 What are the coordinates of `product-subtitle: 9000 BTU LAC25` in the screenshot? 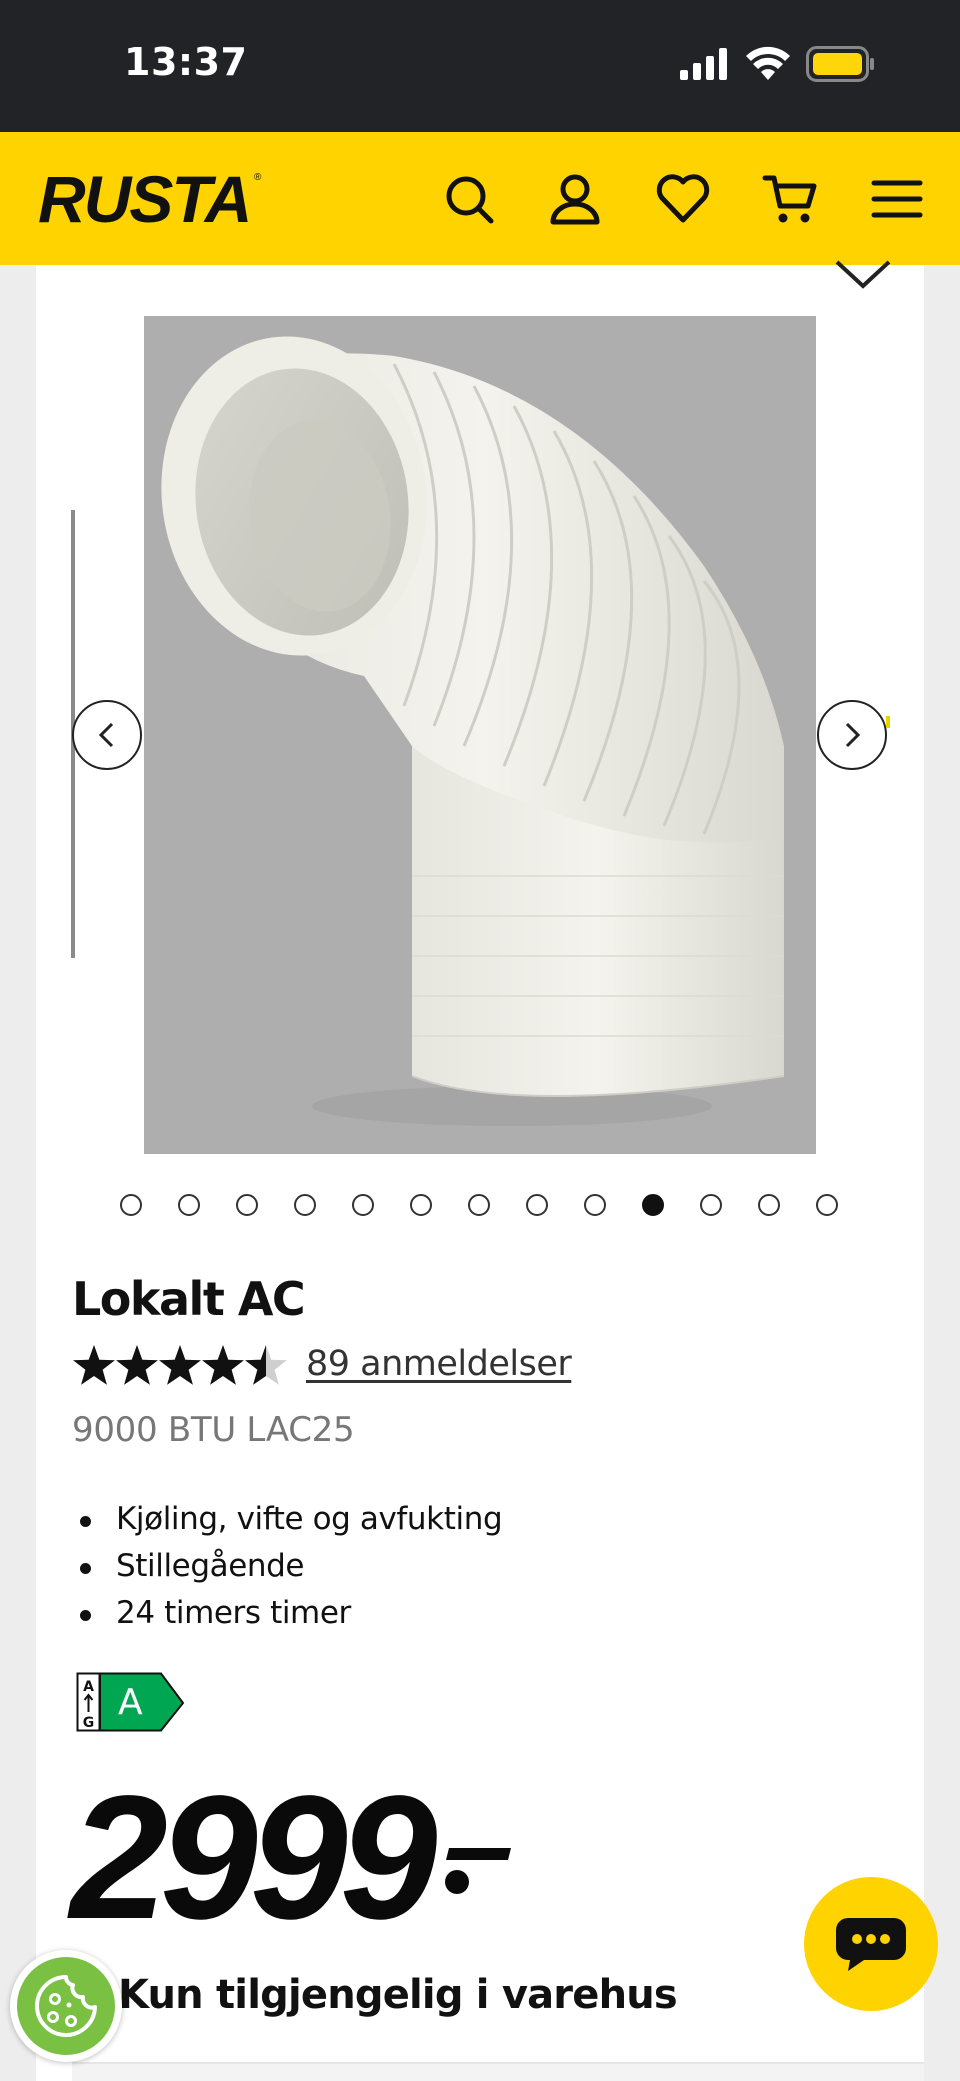 It's located at (213, 1430).